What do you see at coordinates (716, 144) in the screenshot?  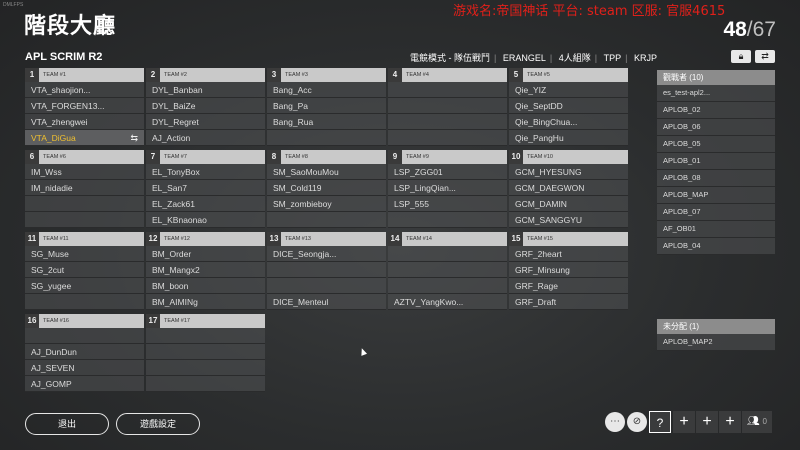 I see `observer-item: APLOB_05` at bounding box center [716, 144].